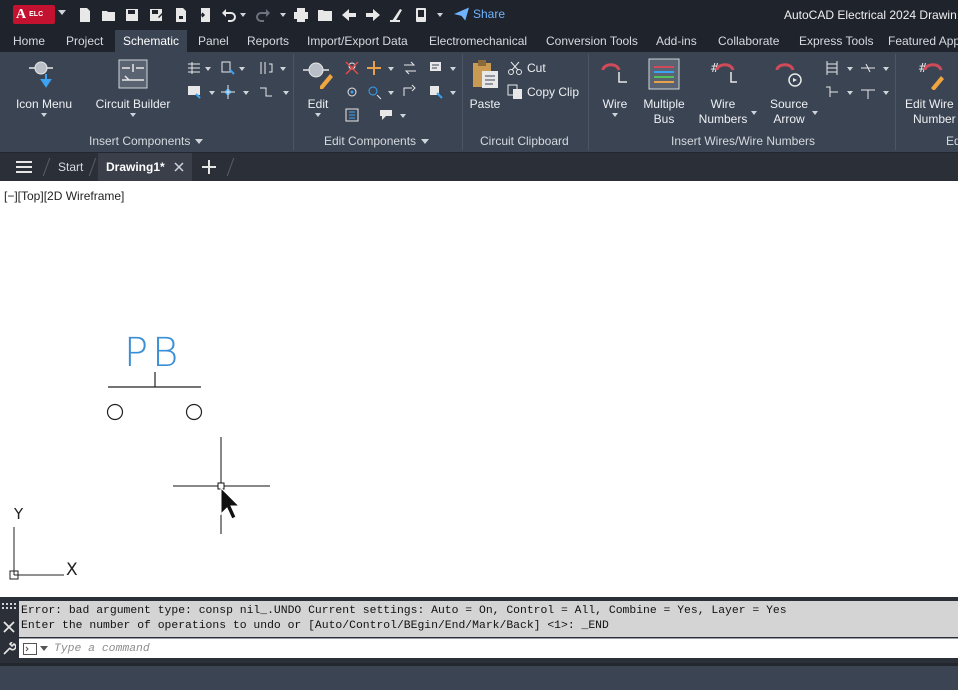 This screenshot has height=690, width=958. Describe the element at coordinates (478, 41) in the screenshot. I see `tab-electromechanical: Electromechanical` at that location.